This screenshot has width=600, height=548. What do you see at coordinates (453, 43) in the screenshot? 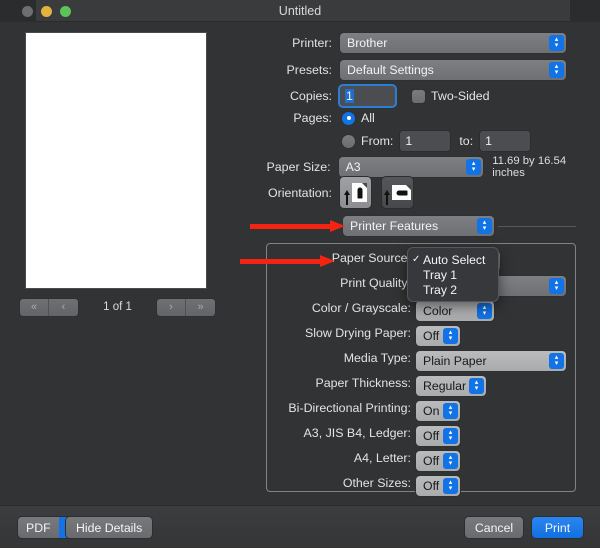
I see `printer-select: Brother ▴ ▾` at bounding box center [453, 43].